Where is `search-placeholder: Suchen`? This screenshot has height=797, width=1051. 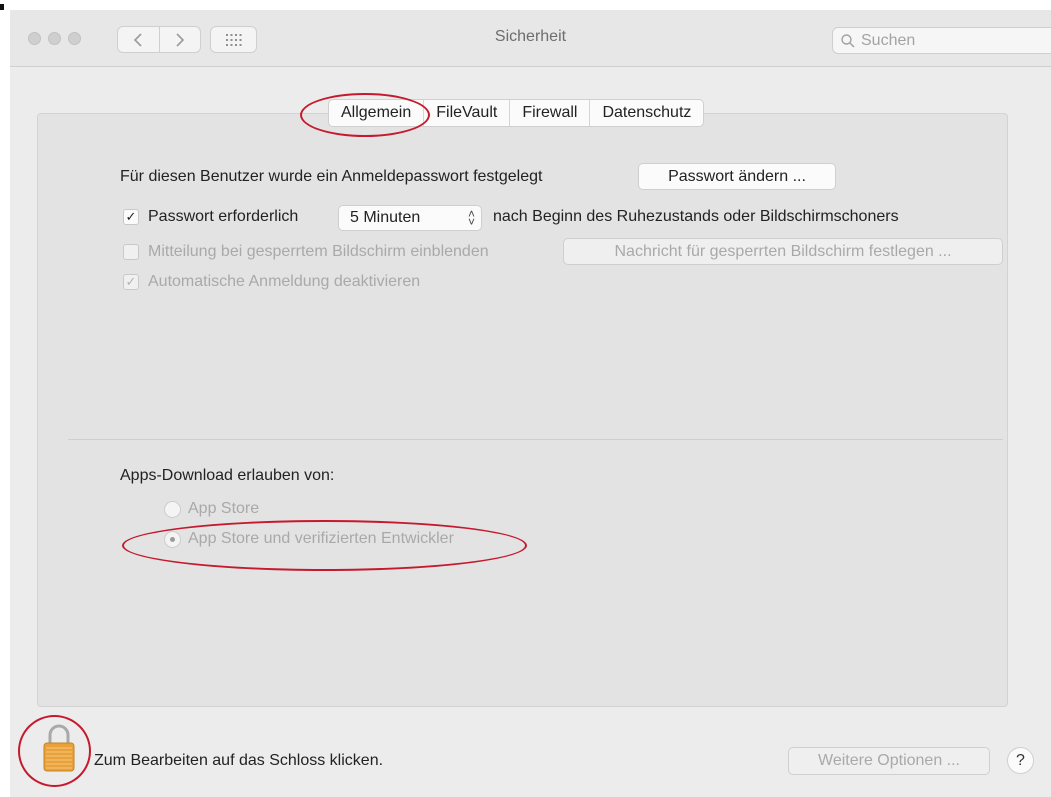
search-placeholder: Suchen is located at coordinates (888, 40).